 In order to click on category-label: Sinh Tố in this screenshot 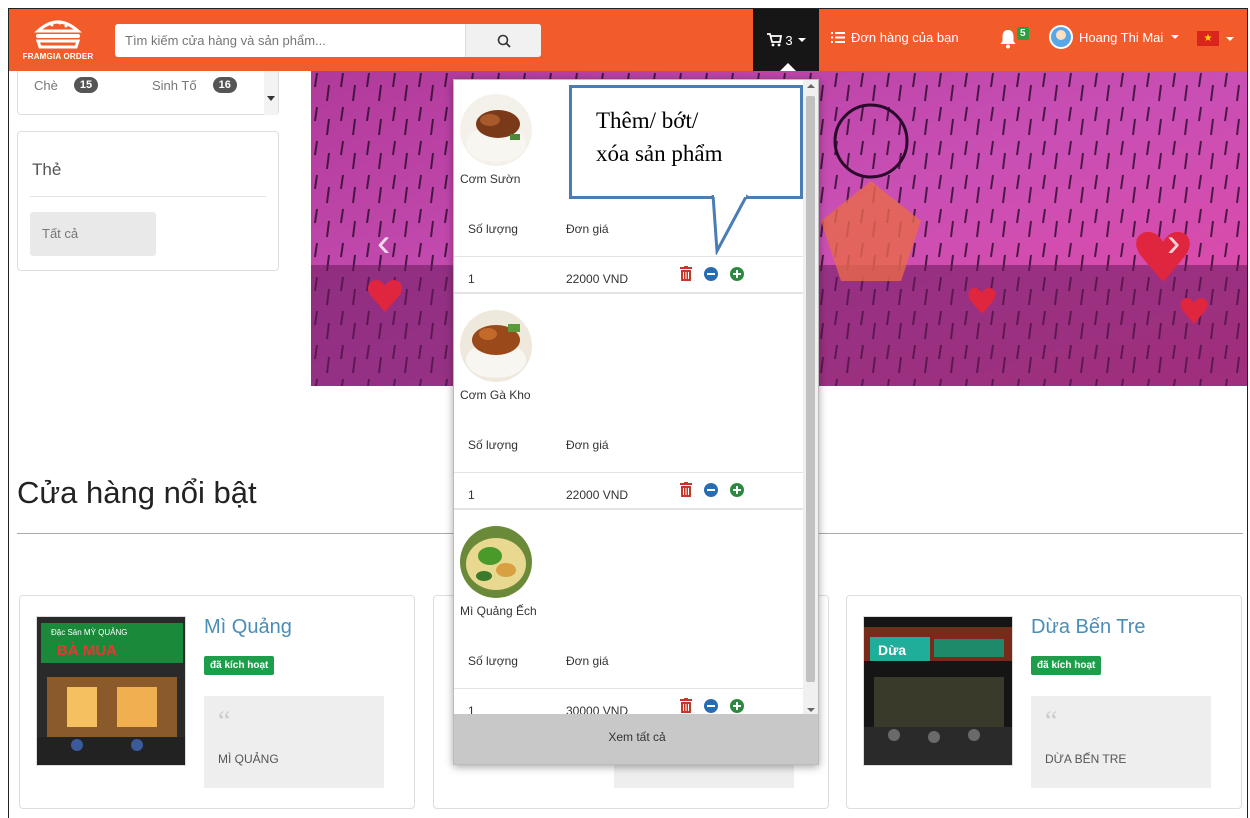, I will do `click(174, 85)`.